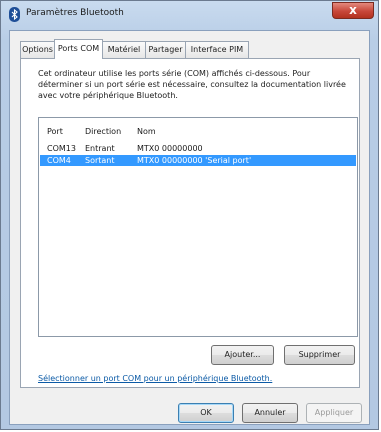 The image size is (381, 432). I want to click on table-row: COM13 Entrant MTX0 00000000, so click(198, 148).